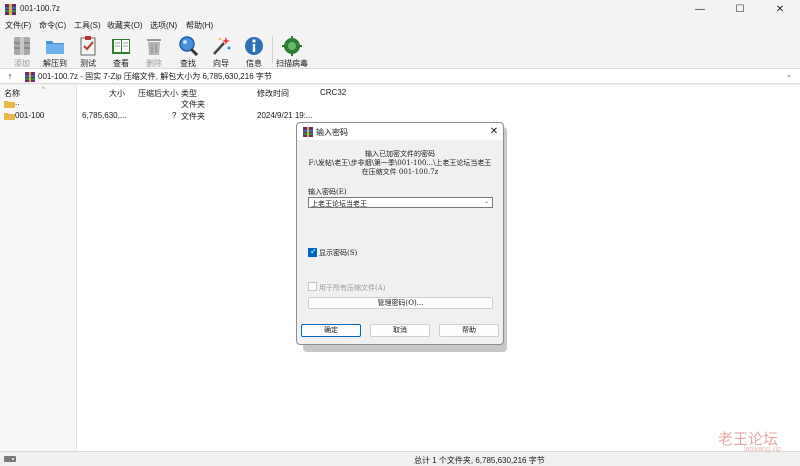  Describe the element at coordinates (121, 46) in the screenshot. I see `view-book-icon` at that location.